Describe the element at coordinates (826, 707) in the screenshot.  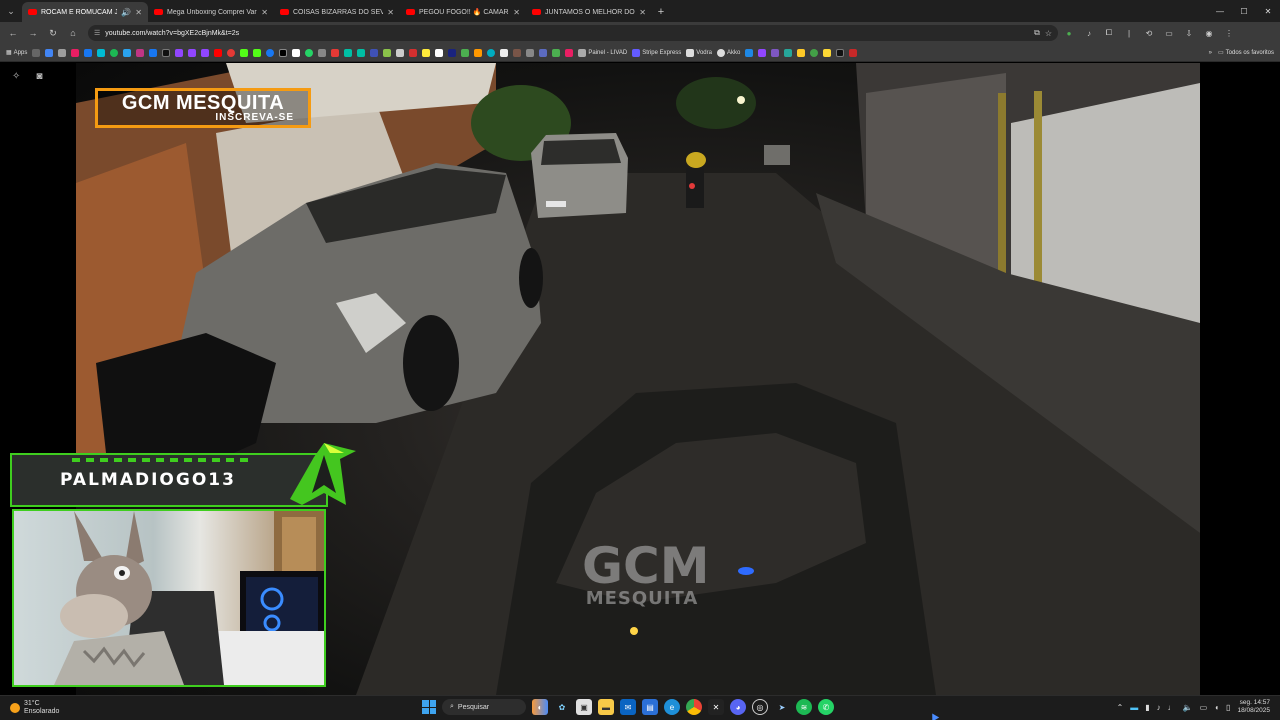
I see `whatsapp-icon: ✆` at that location.